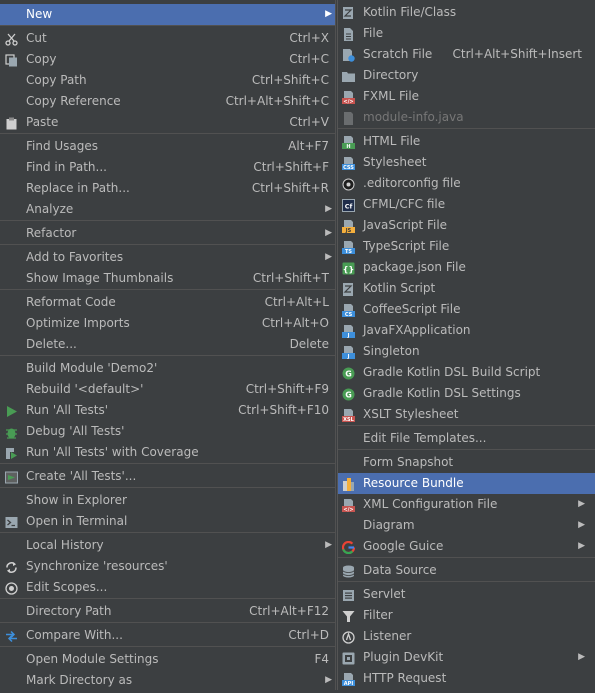 Image resolution: width=595 pixels, height=693 pixels. Describe the element at coordinates (167, 233) in the screenshot. I see `menu-item-refactor: Refactor ▶` at that location.